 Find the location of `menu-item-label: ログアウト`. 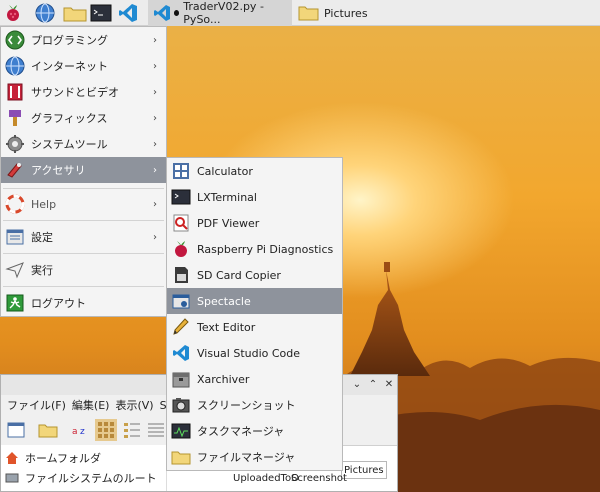

menu-item-label: ログアウト is located at coordinates (58, 303).